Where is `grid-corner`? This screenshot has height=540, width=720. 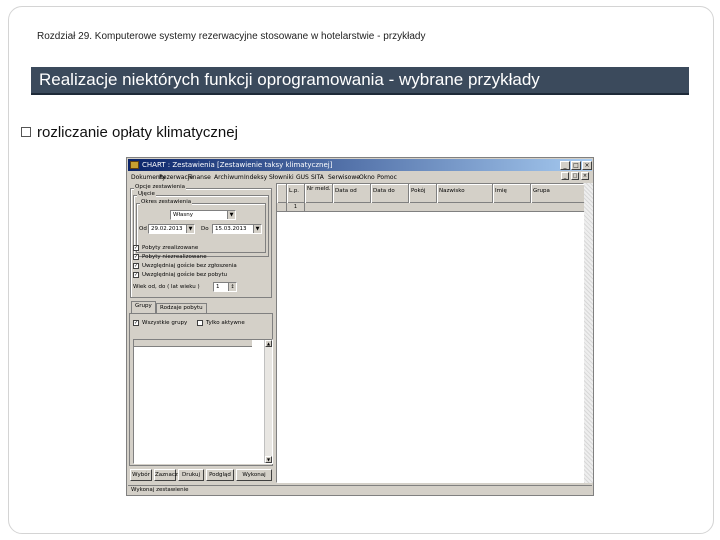
grid-corner is located at coordinates (282, 193).